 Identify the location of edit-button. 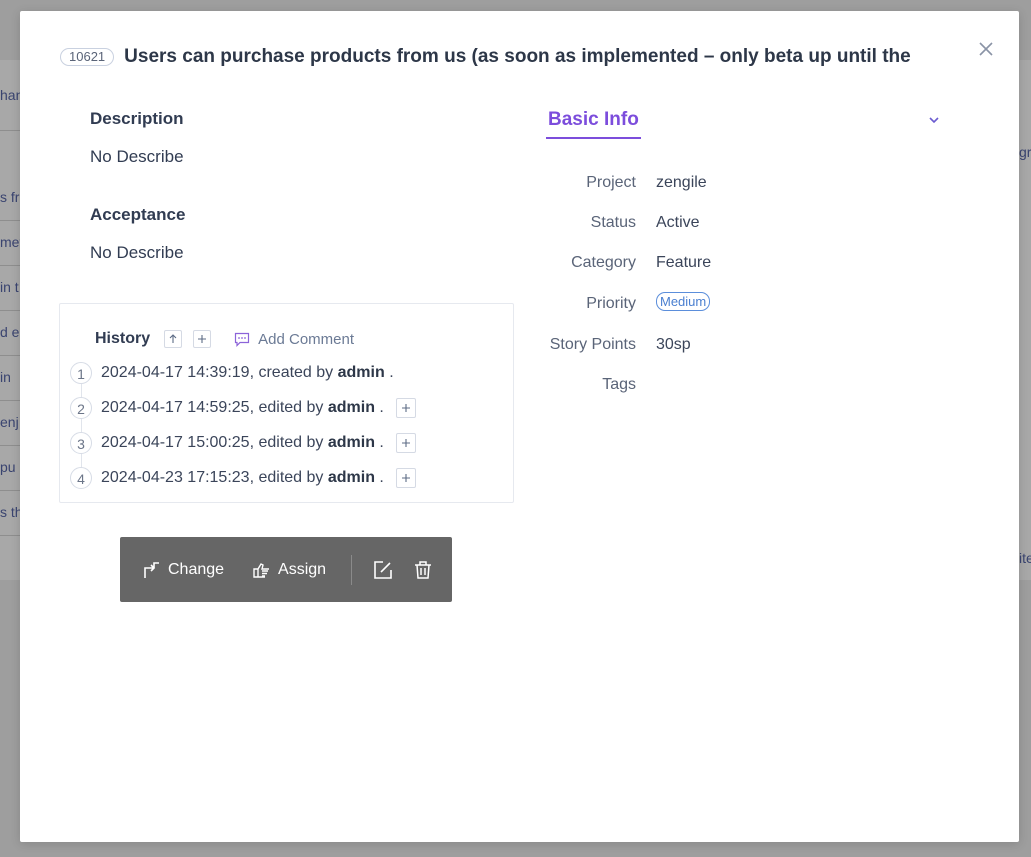
(383, 570).